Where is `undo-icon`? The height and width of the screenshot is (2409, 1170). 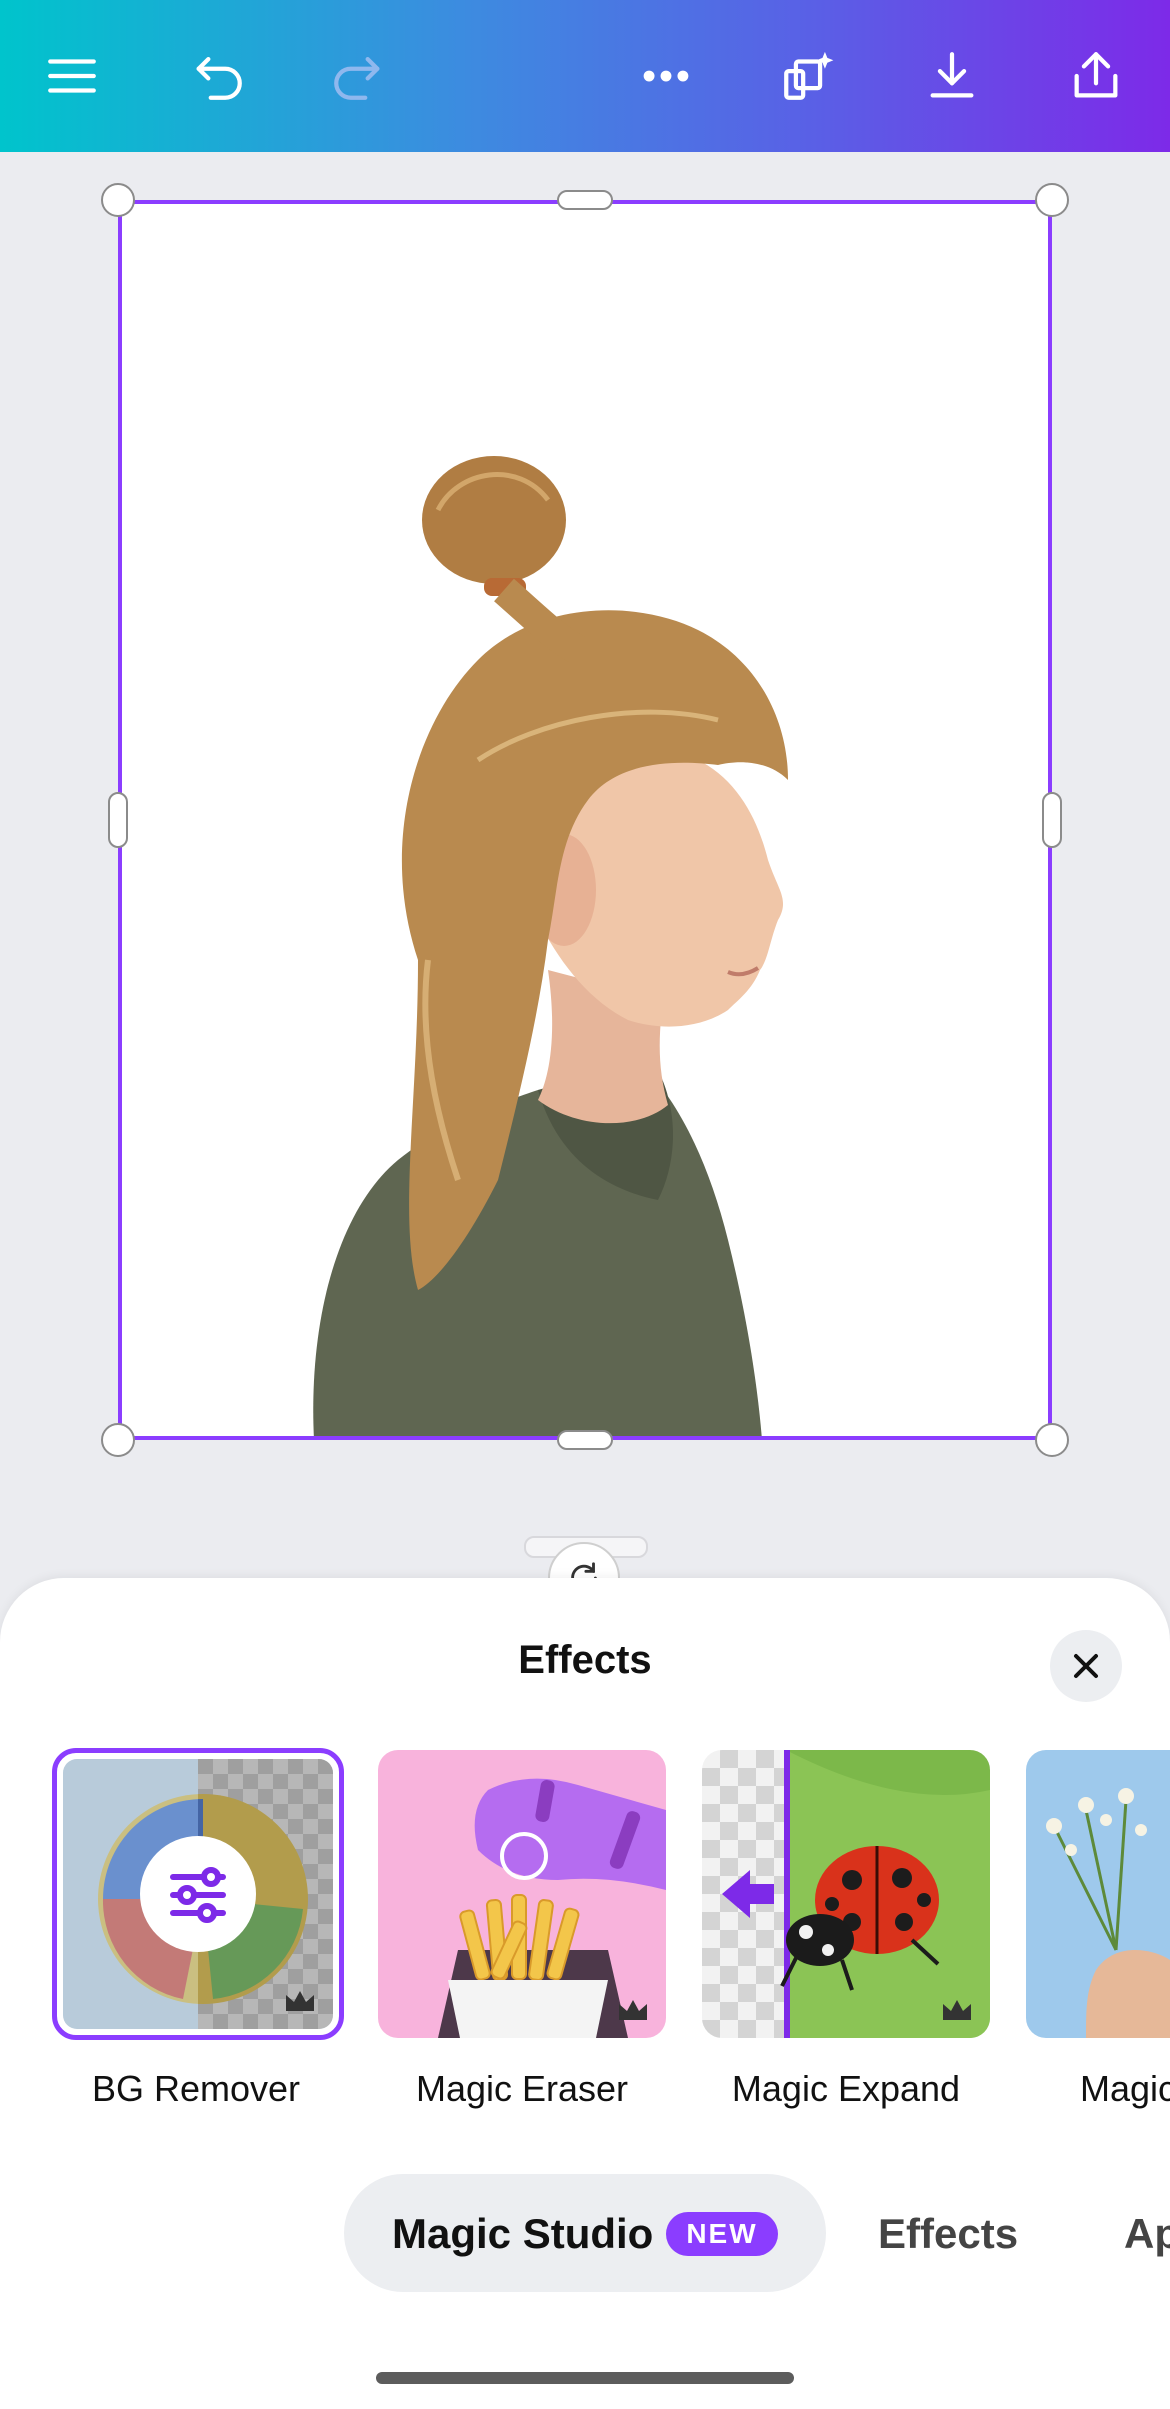 undo-icon is located at coordinates (218, 76).